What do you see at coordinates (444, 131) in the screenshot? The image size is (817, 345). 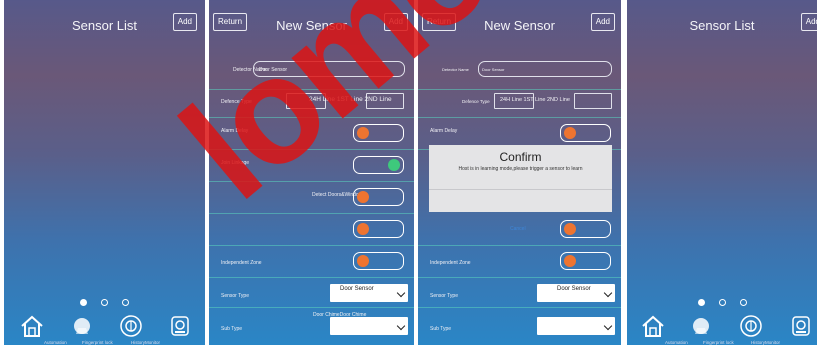 I see `alarm-delay-label: Alarm Delay` at bounding box center [444, 131].